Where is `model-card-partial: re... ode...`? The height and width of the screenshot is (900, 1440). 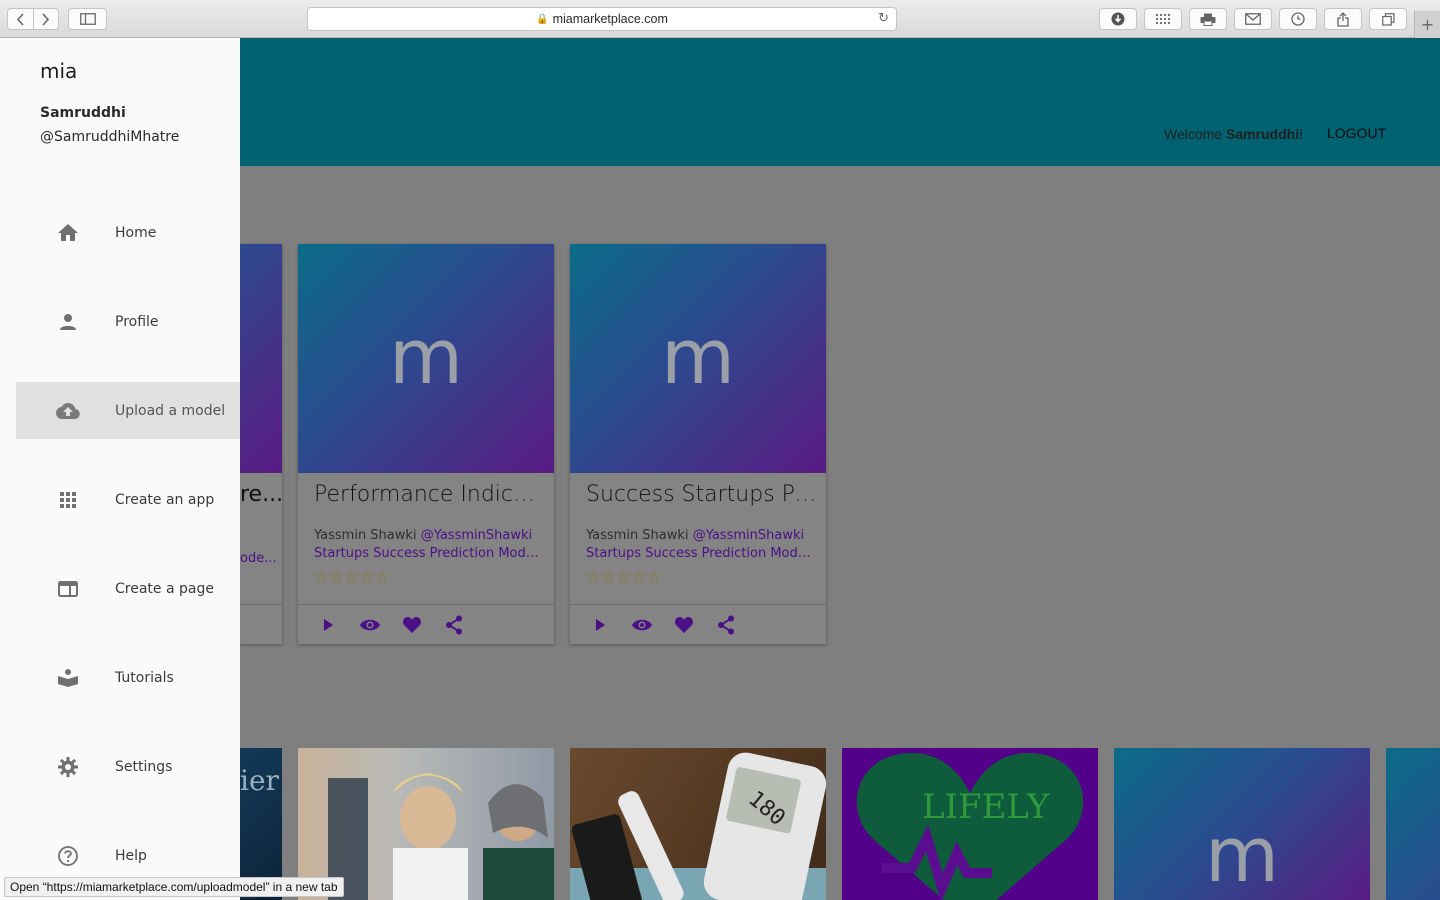 model-card-partial: re... ode... is located at coordinates (261, 444).